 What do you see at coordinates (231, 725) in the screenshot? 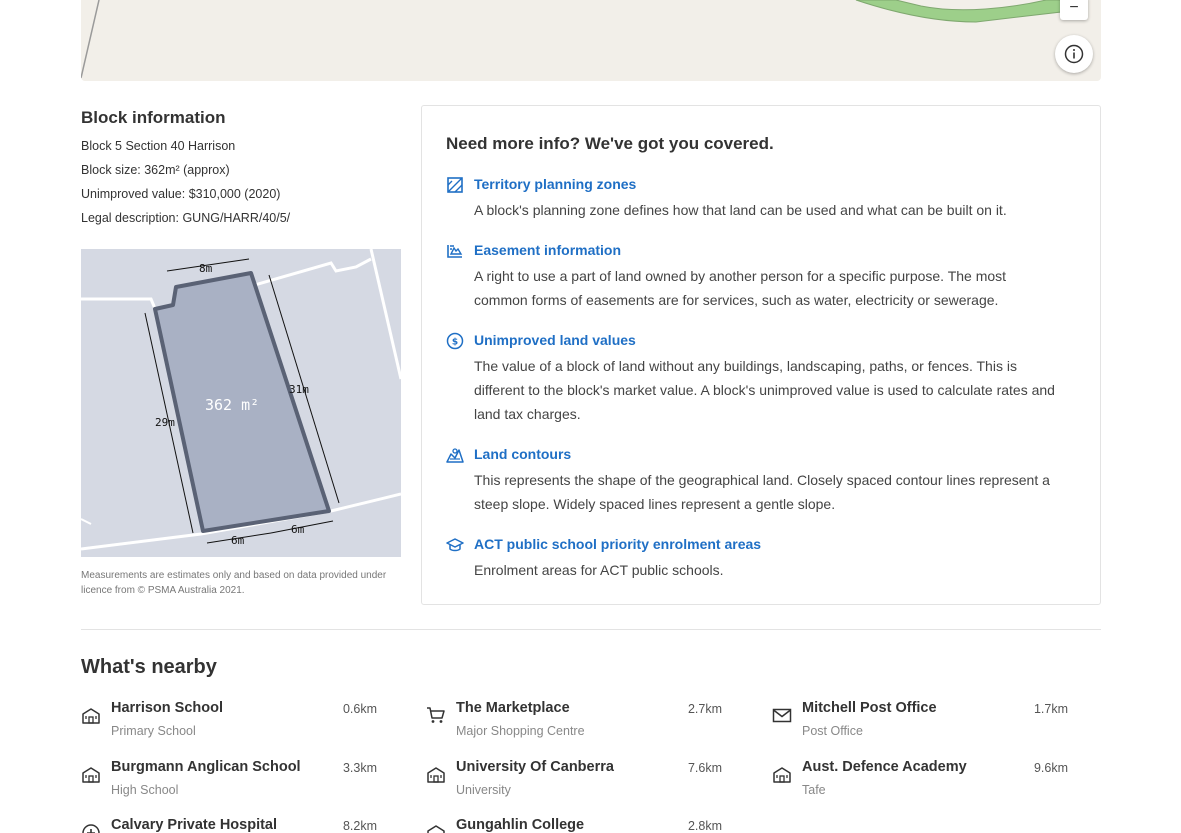
I see `nearby-item: Harrison School Primary School 0.6km` at bounding box center [231, 725].